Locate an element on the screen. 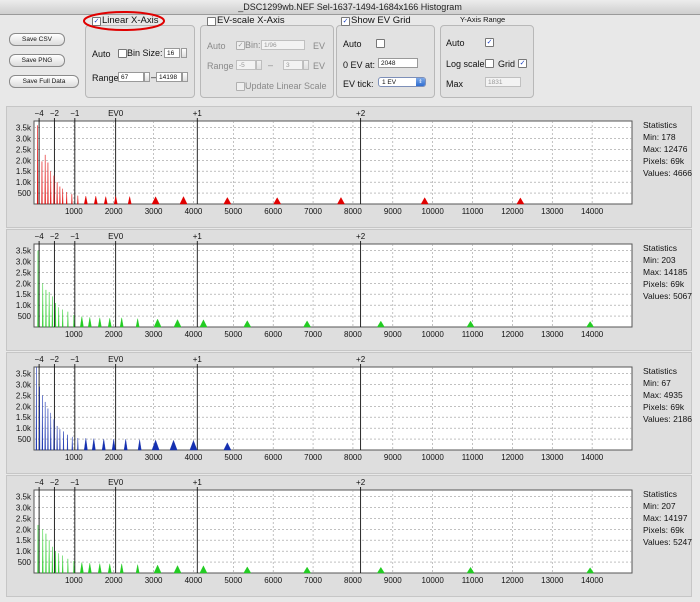 This screenshot has width=700, height=602. y-tick-label: 1.5k is located at coordinates (24, 417).